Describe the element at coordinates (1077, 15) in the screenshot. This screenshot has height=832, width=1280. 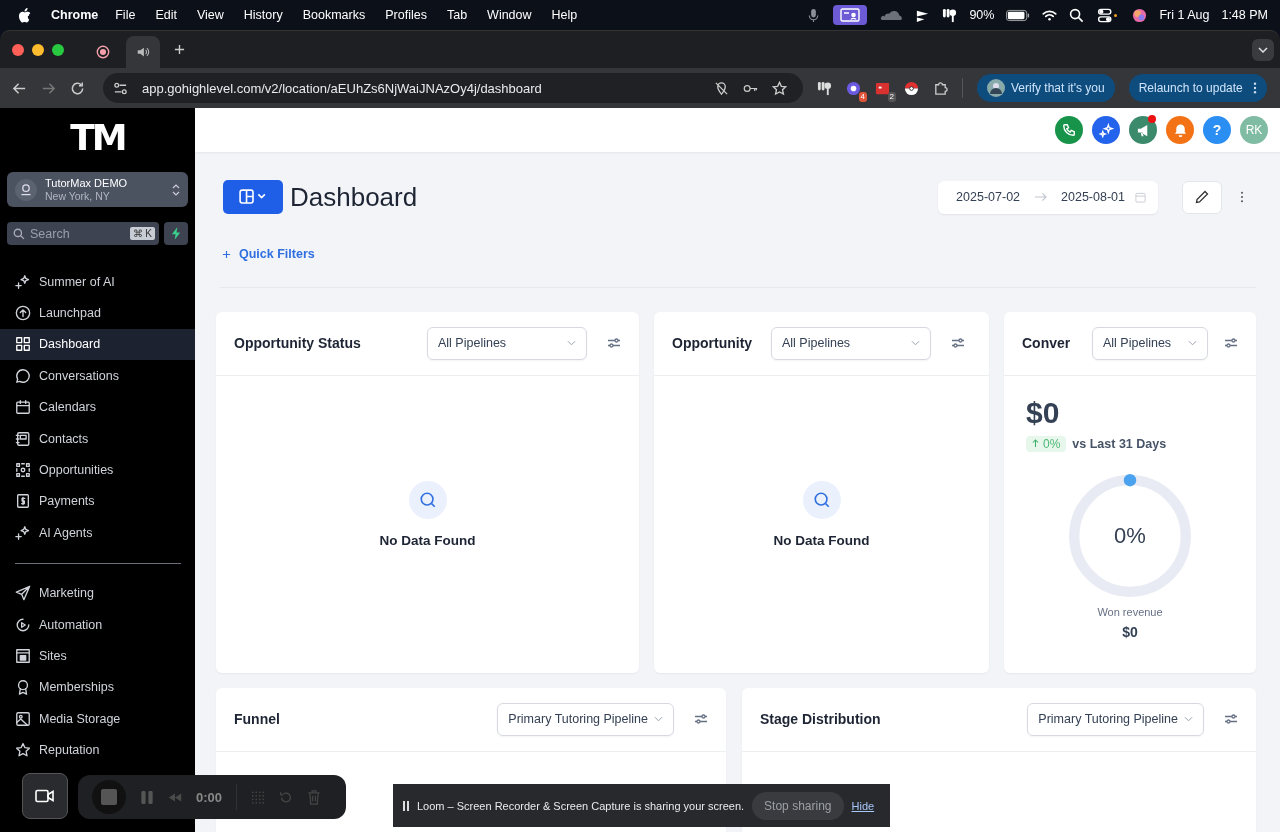
I see `search-icon` at that location.